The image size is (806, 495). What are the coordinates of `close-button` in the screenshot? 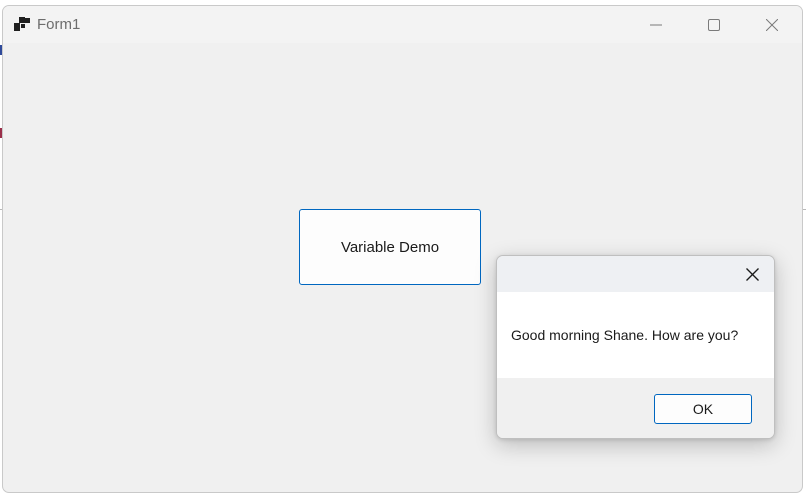 It's located at (772, 24).